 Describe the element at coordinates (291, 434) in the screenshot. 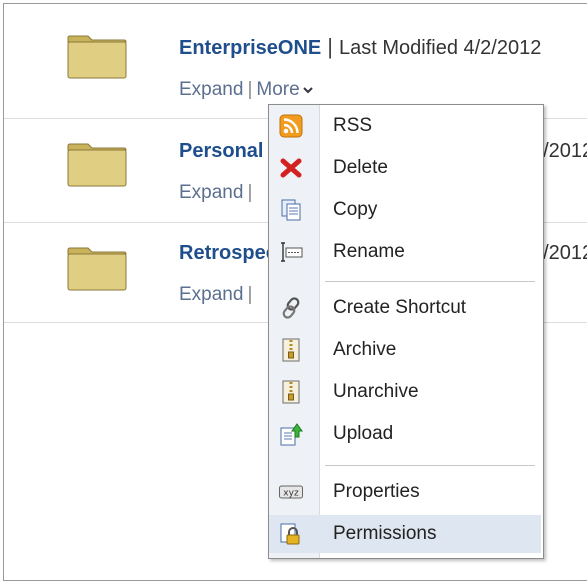

I see `upload-icon` at that location.